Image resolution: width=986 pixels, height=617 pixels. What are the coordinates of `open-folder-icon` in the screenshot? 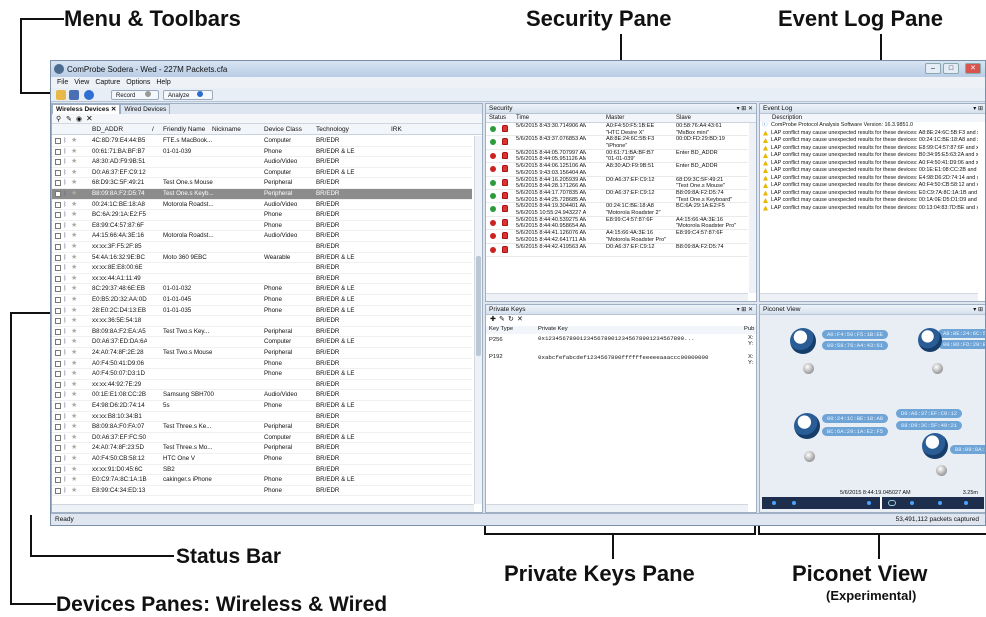 It's located at (61, 95).